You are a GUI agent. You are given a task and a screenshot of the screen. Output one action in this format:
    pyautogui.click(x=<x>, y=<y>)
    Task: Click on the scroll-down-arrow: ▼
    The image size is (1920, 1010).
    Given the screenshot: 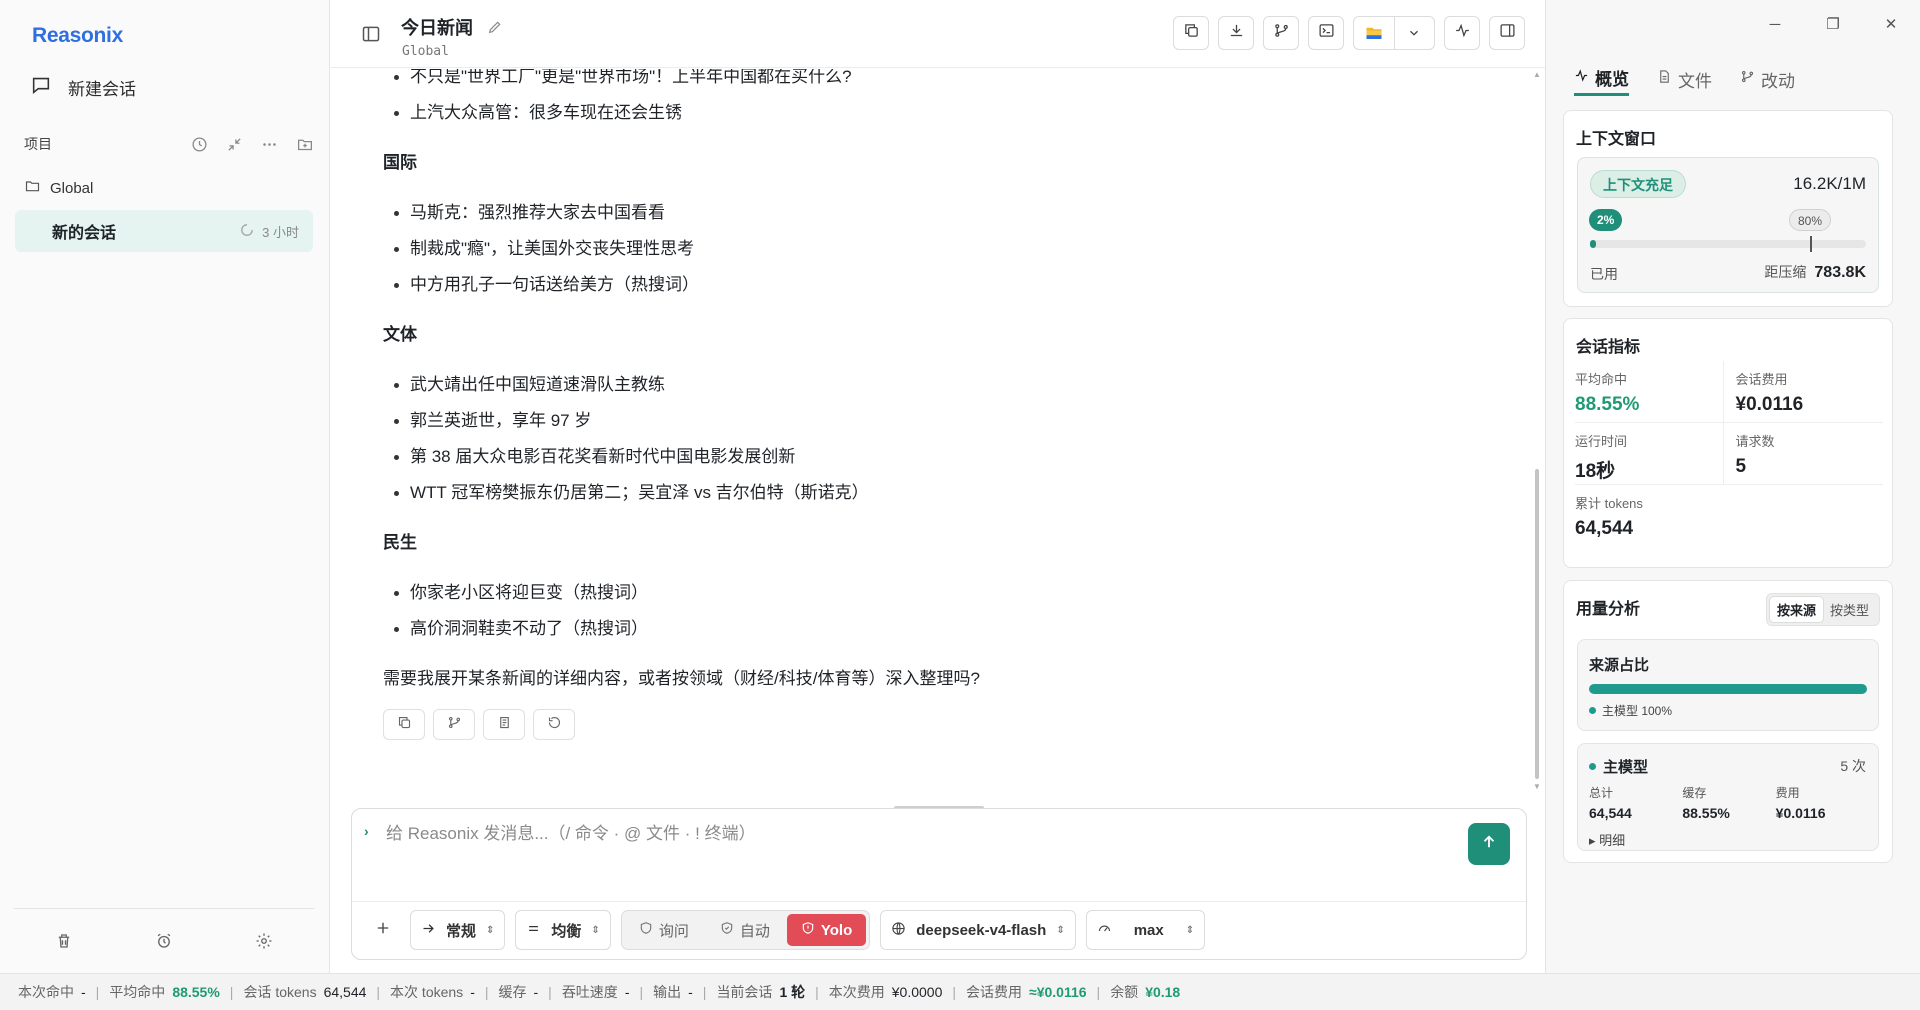 What is the action you would take?
    pyautogui.click(x=1537, y=787)
    